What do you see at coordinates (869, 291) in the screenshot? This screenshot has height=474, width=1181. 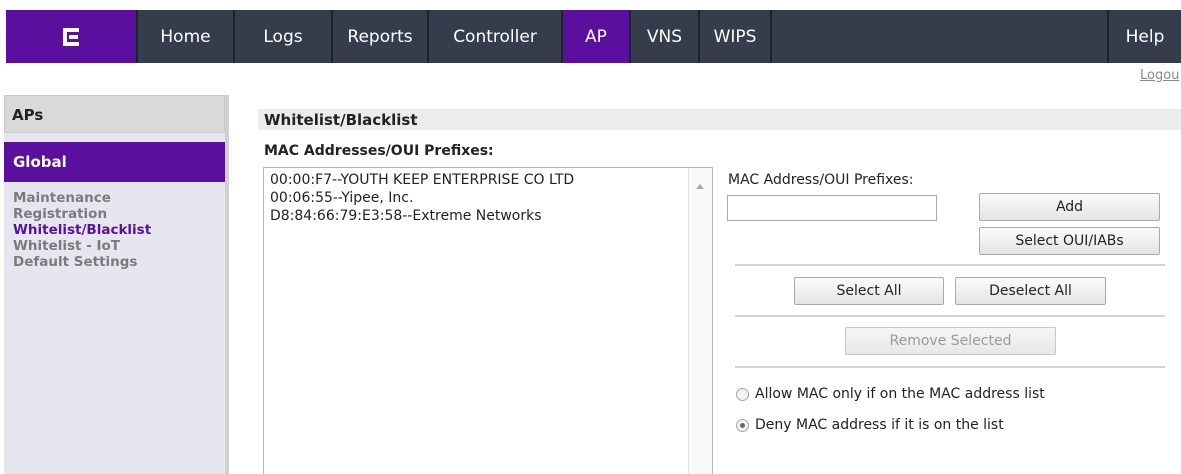 I see `select-all-button: Select All` at bounding box center [869, 291].